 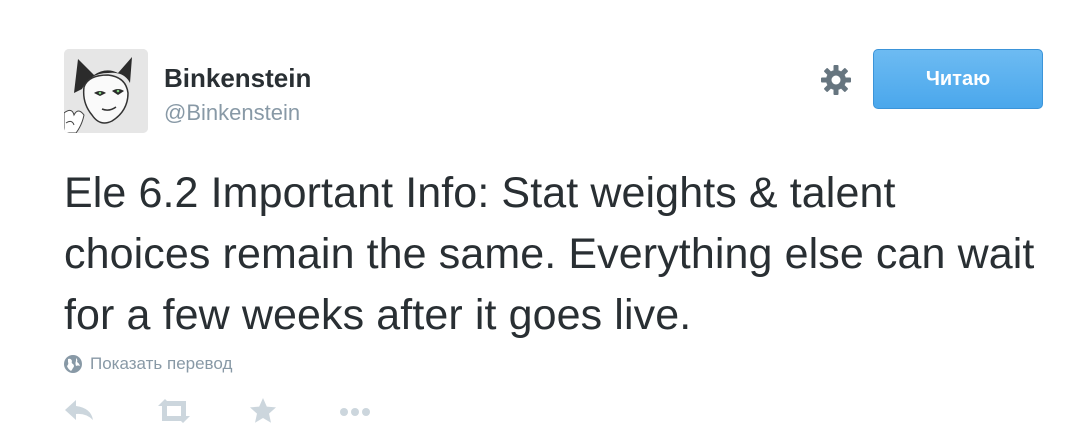 I want to click on follow-button-label: Читаю, so click(x=958, y=78).